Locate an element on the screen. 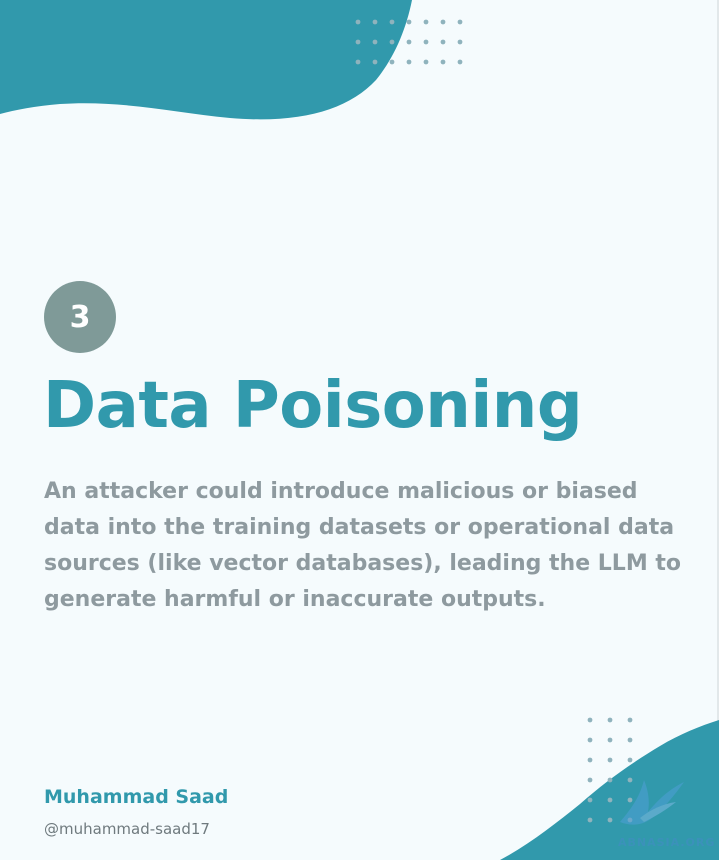 The width and height of the screenshot is (719, 860). slide-title: Data Poisoning is located at coordinates (313, 406).